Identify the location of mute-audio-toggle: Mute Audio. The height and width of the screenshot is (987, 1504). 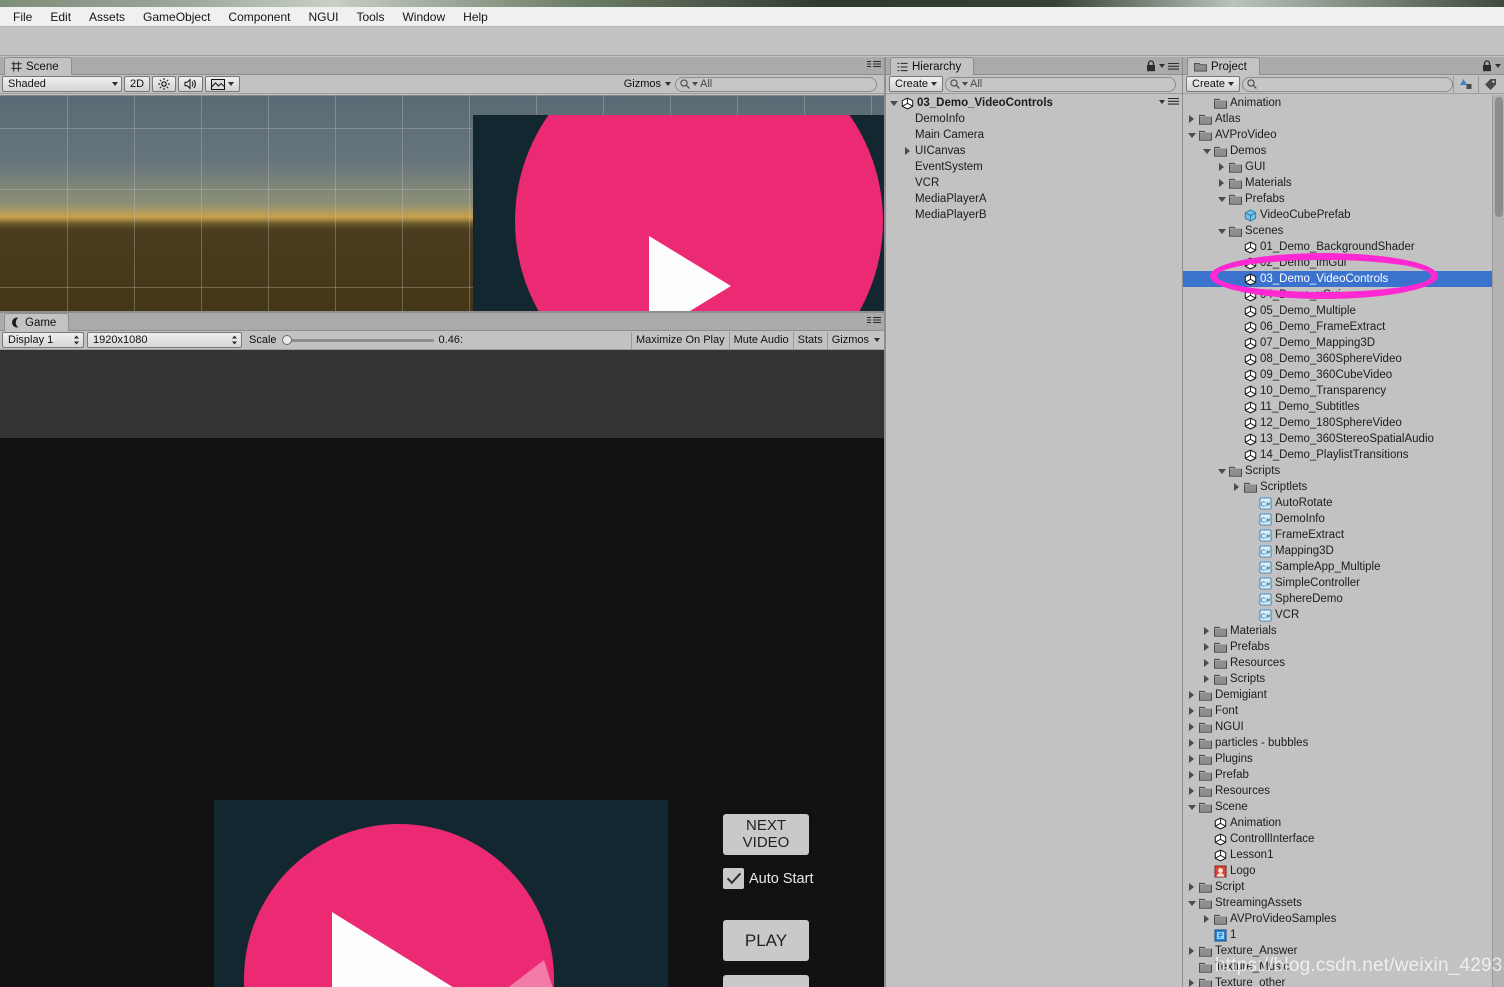
(760, 340).